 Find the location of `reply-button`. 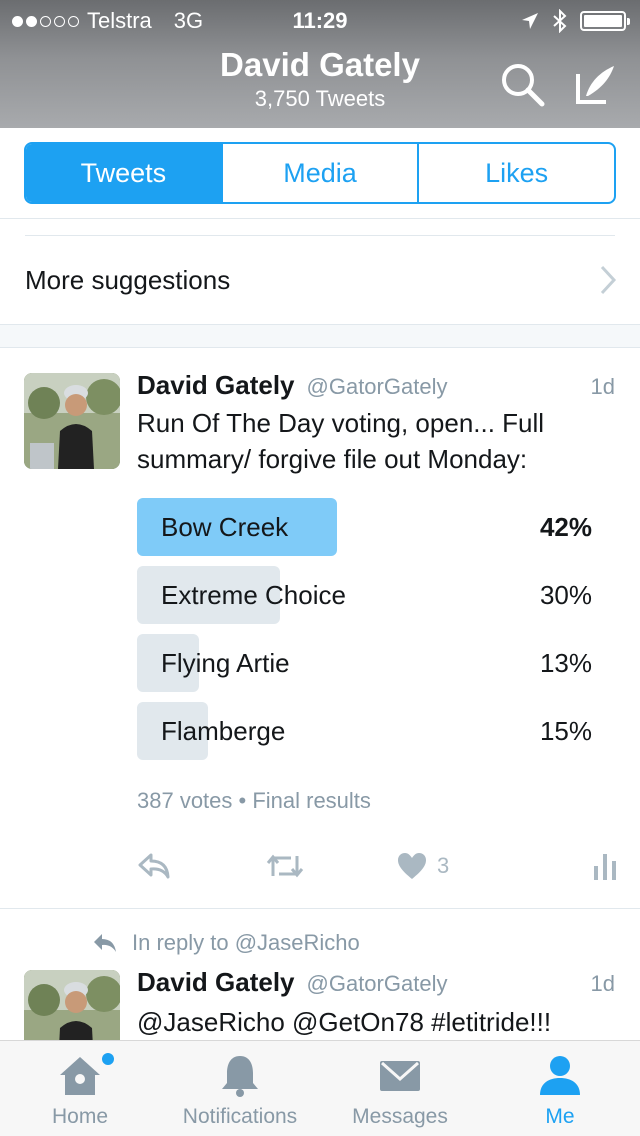

reply-button is located at coordinates (154, 866).